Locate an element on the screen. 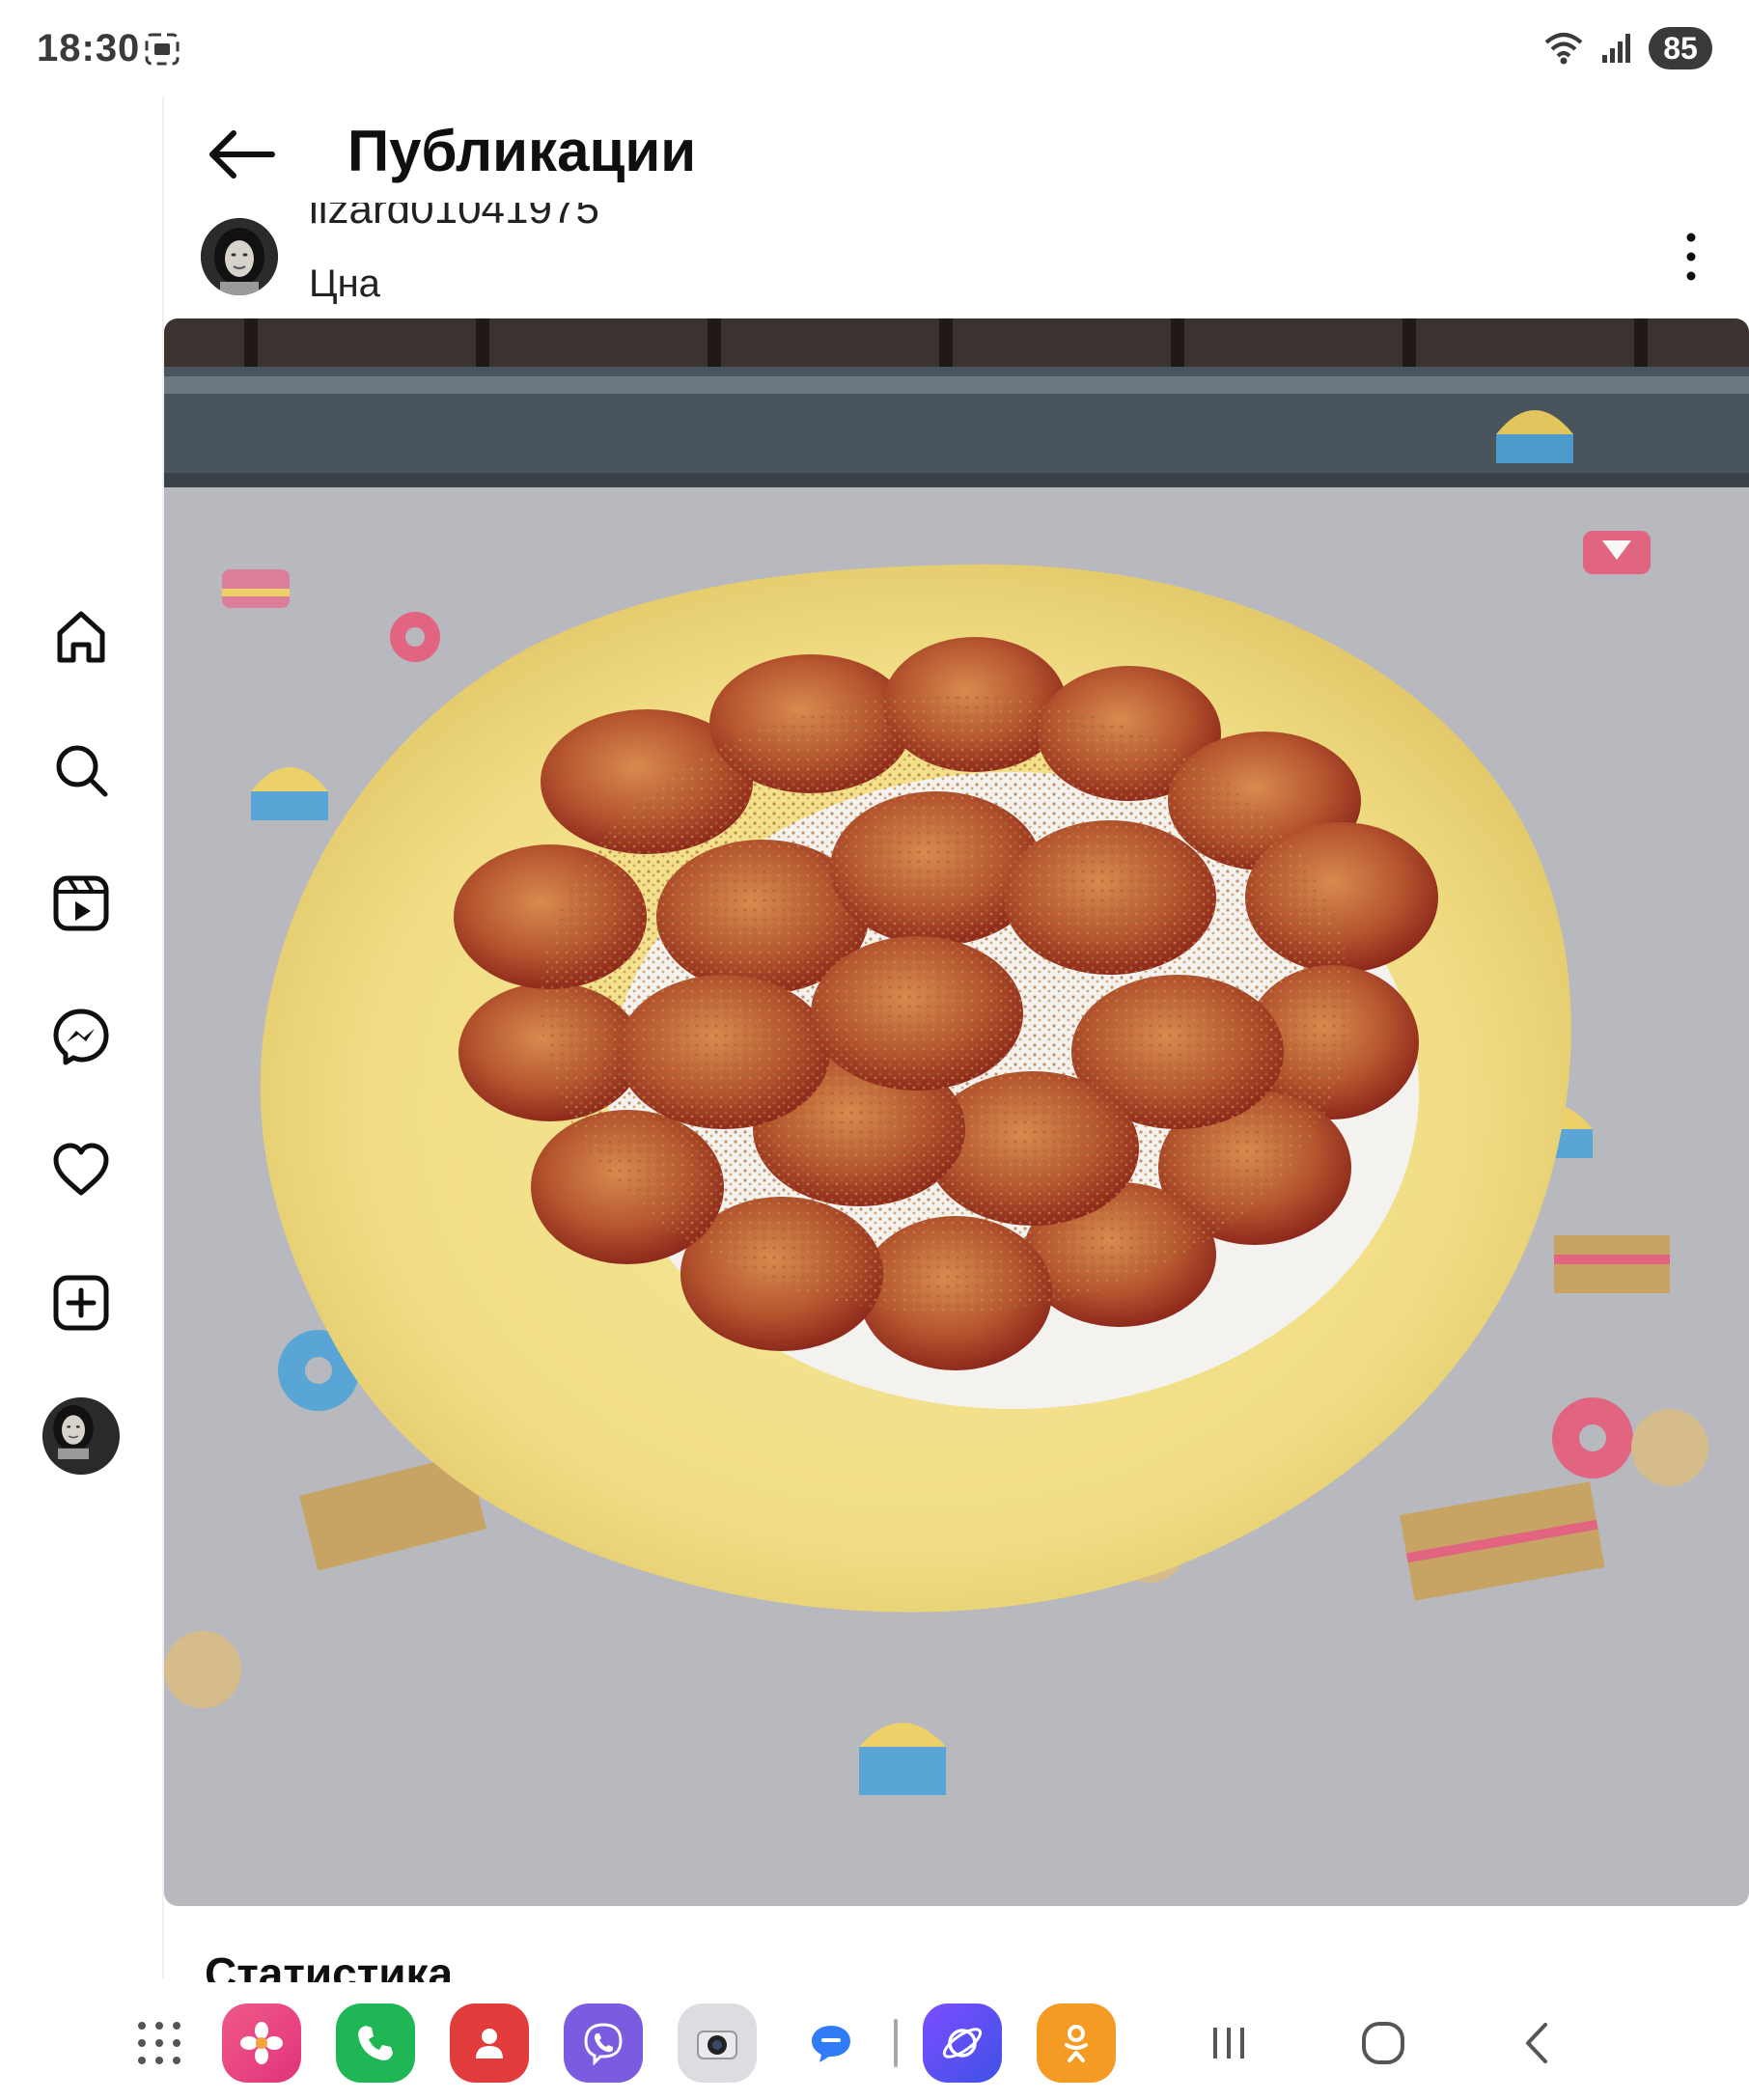 This screenshot has width=1749, height=2100. status-time: 18:30 is located at coordinates (89, 48).